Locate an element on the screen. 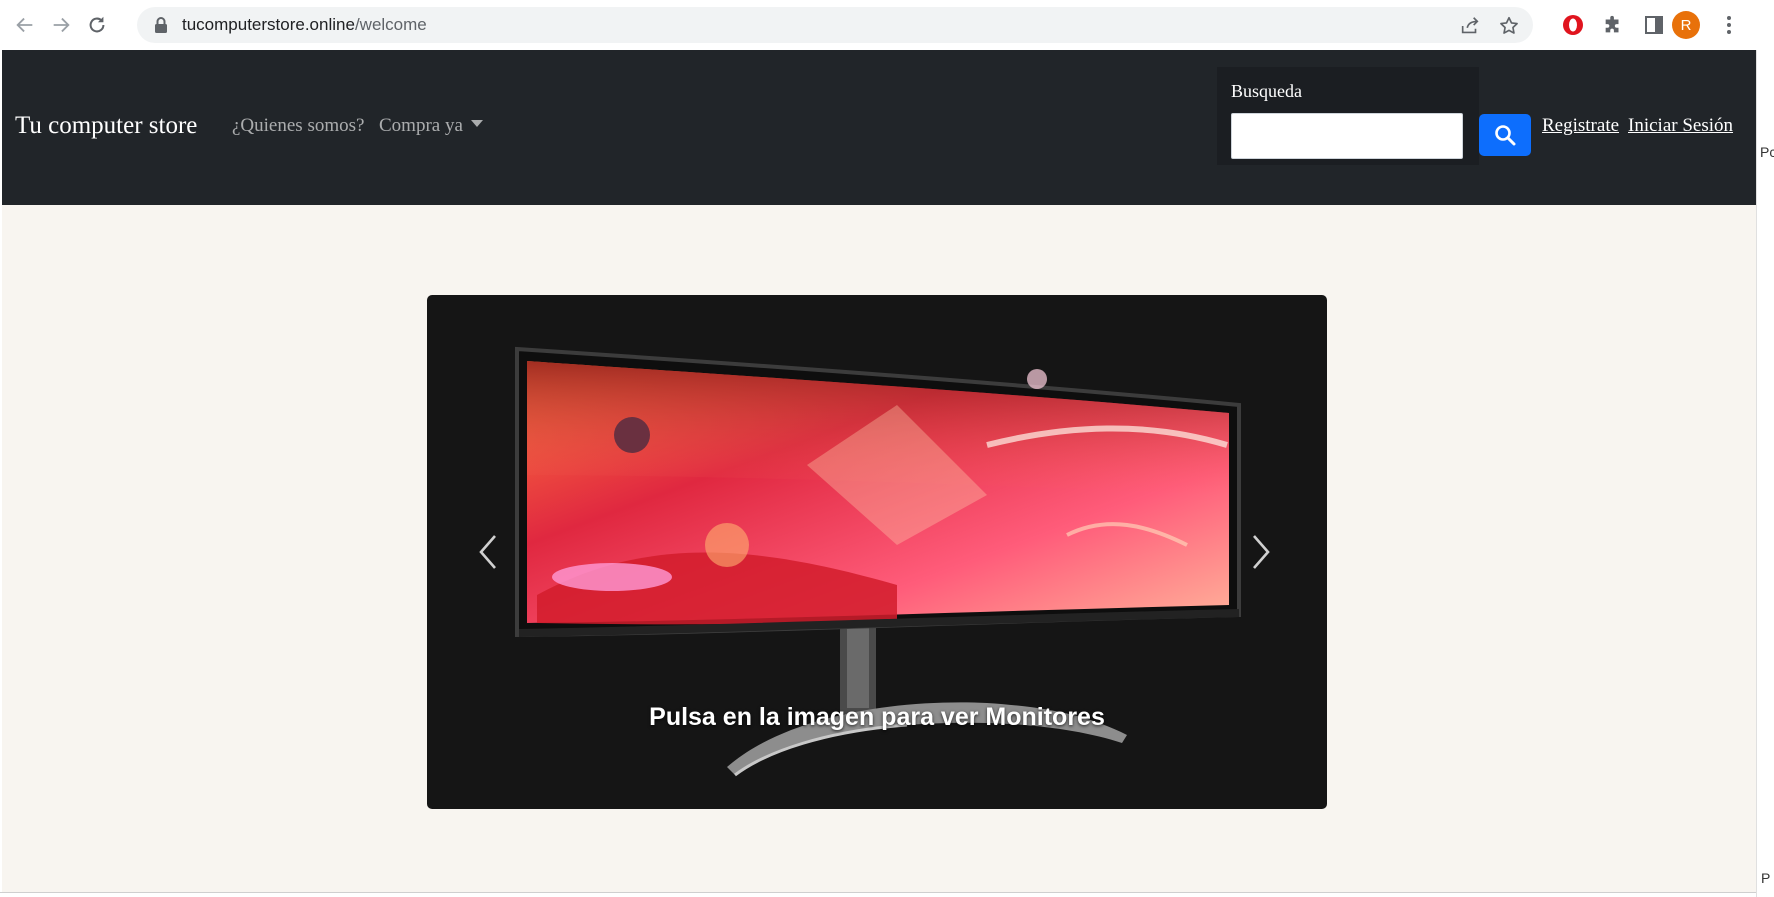 Image resolution: width=1774 pixels, height=897 pixels. browser-toolbar: tucomputerstore.online/welcome R is located at coordinates (887, 25).